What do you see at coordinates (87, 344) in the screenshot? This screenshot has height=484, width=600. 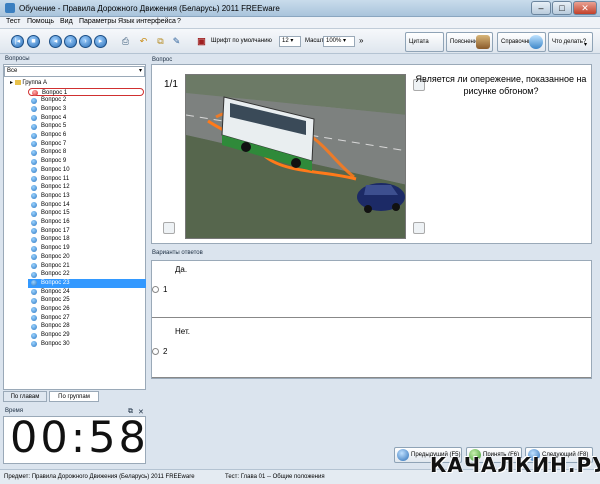 I see `question-item: Вопрос 30` at bounding box center [87, 344].